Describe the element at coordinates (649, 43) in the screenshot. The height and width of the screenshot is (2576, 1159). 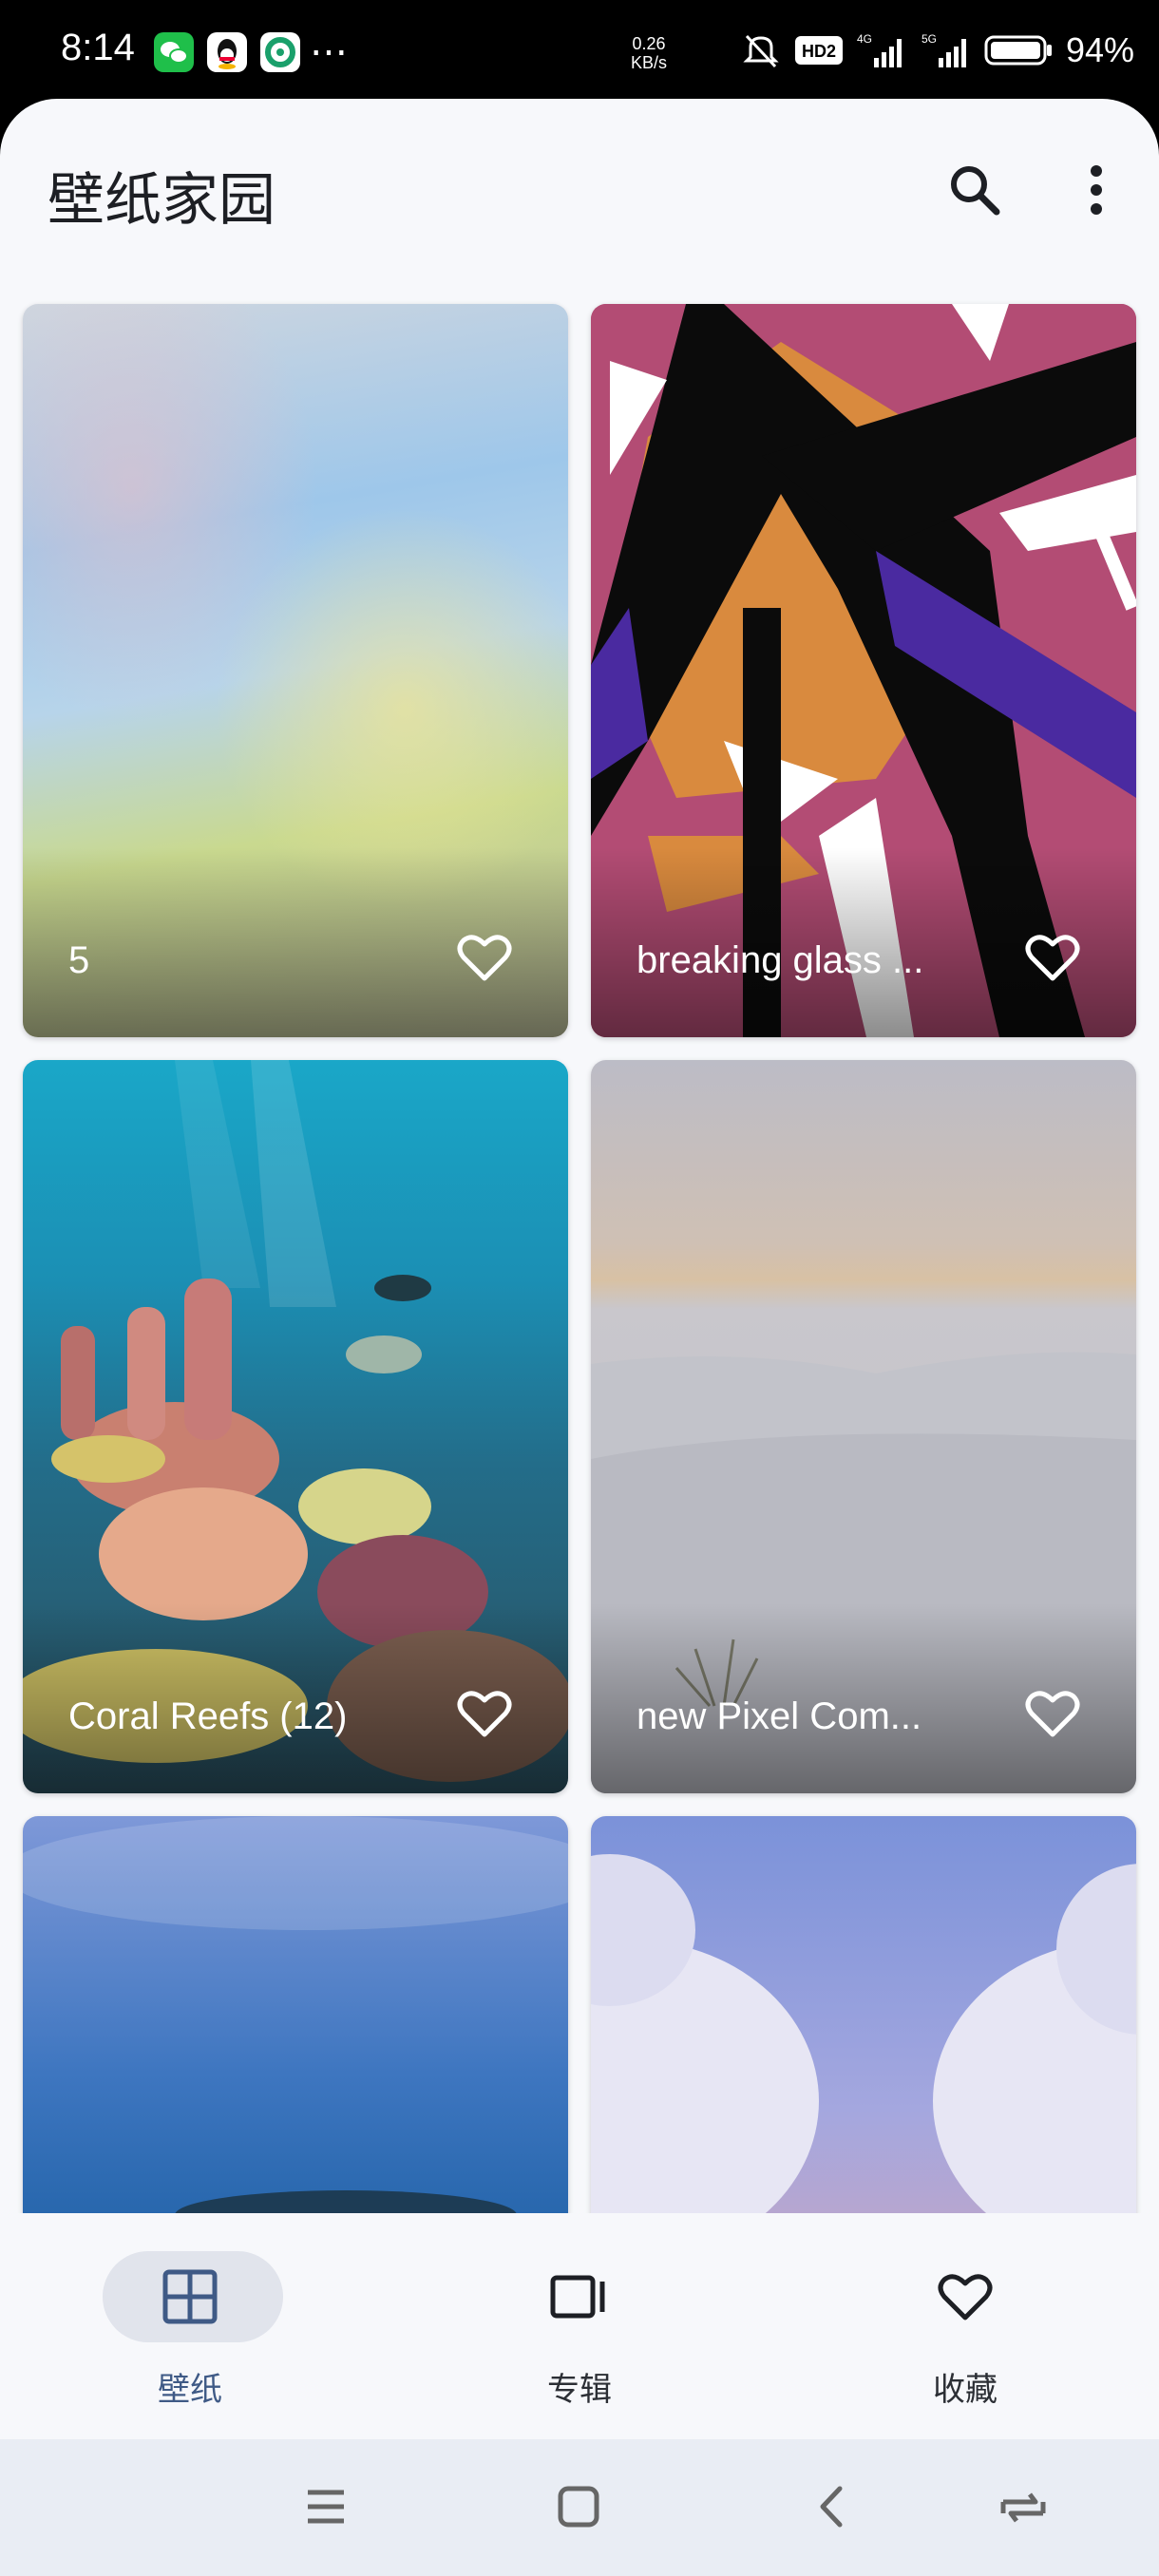
I see `network-speed-value: 0.26` at that location.